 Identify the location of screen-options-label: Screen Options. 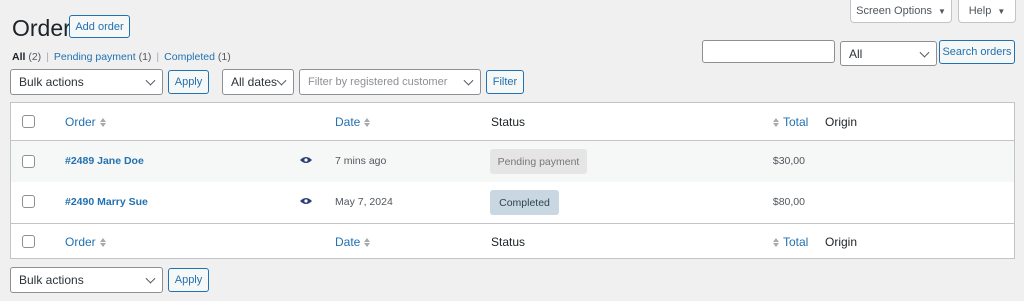
(894, 11).